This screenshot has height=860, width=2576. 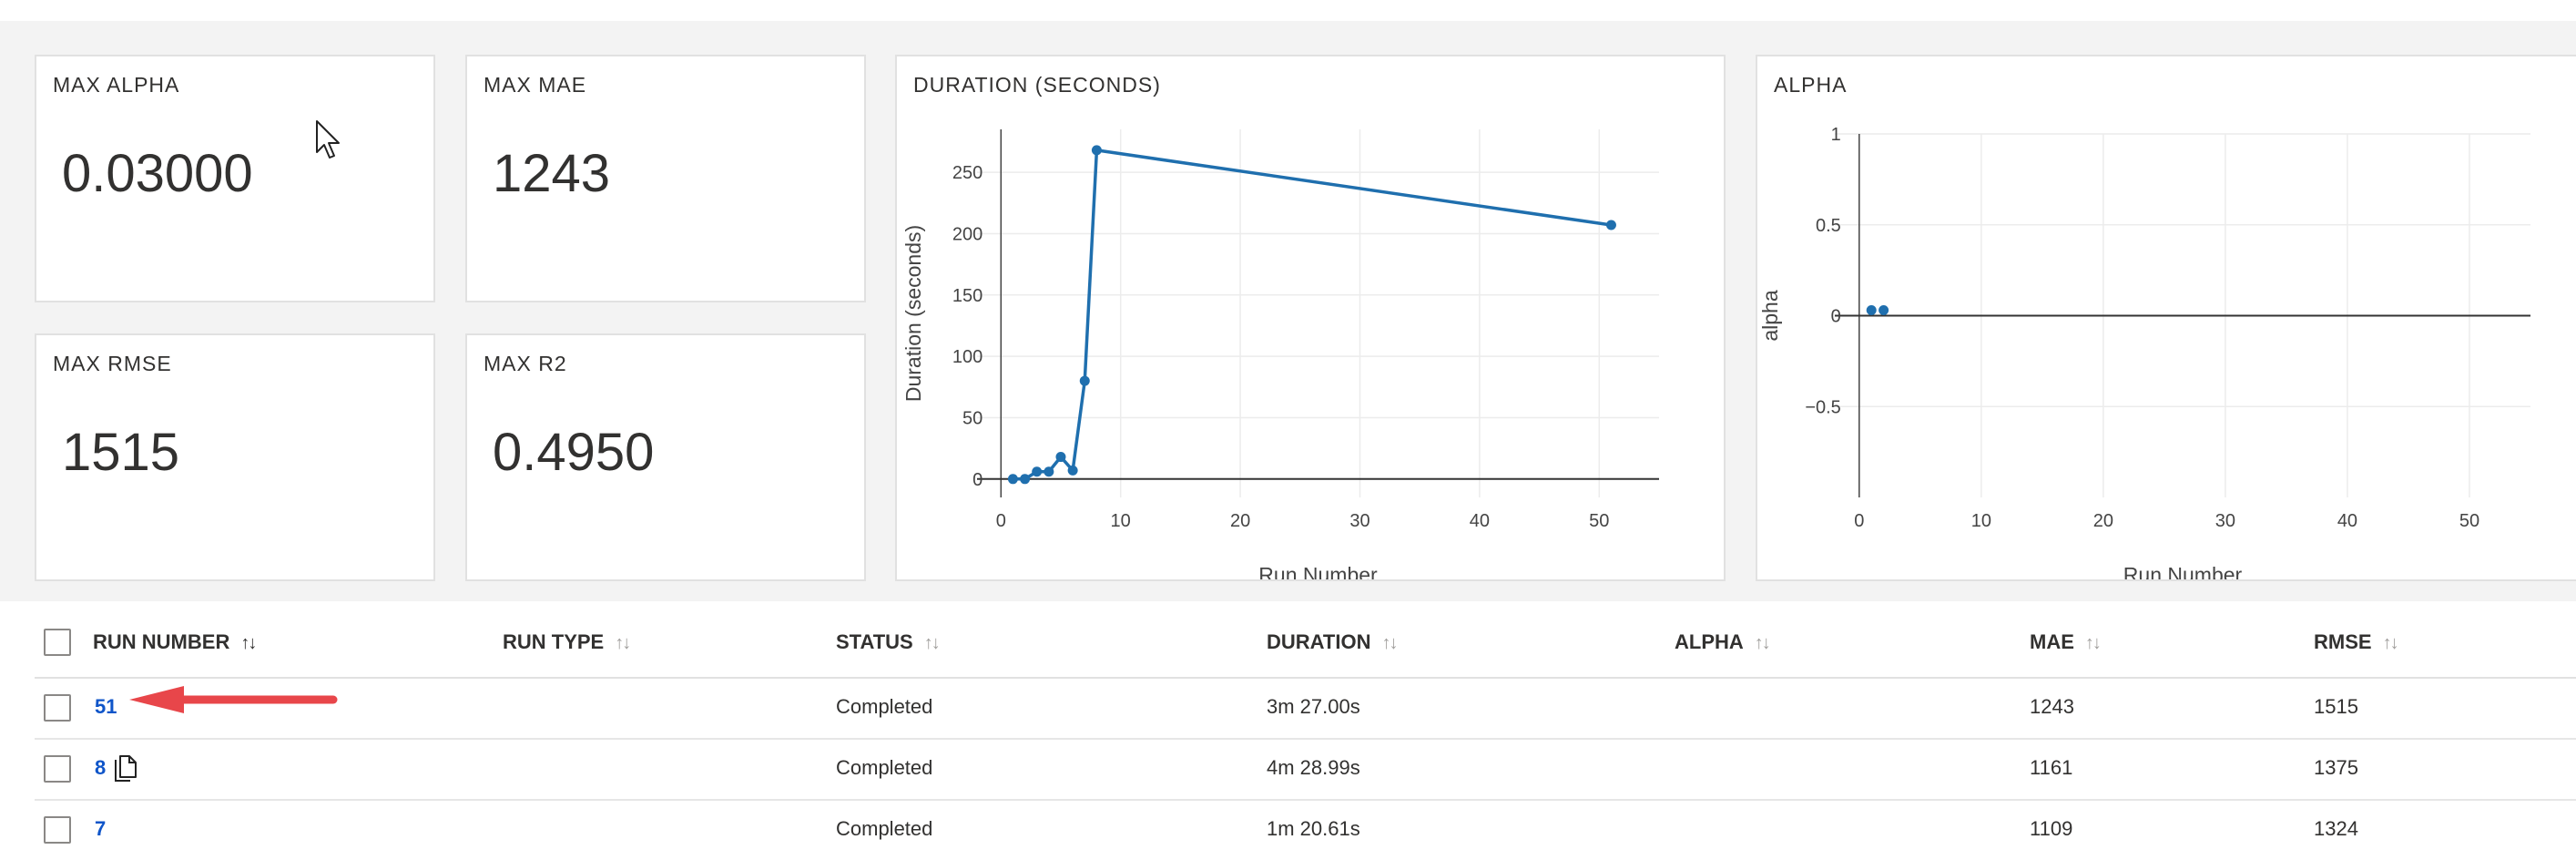 I want to click on metric-title: MAX MAE, so click(x=535, y=85).